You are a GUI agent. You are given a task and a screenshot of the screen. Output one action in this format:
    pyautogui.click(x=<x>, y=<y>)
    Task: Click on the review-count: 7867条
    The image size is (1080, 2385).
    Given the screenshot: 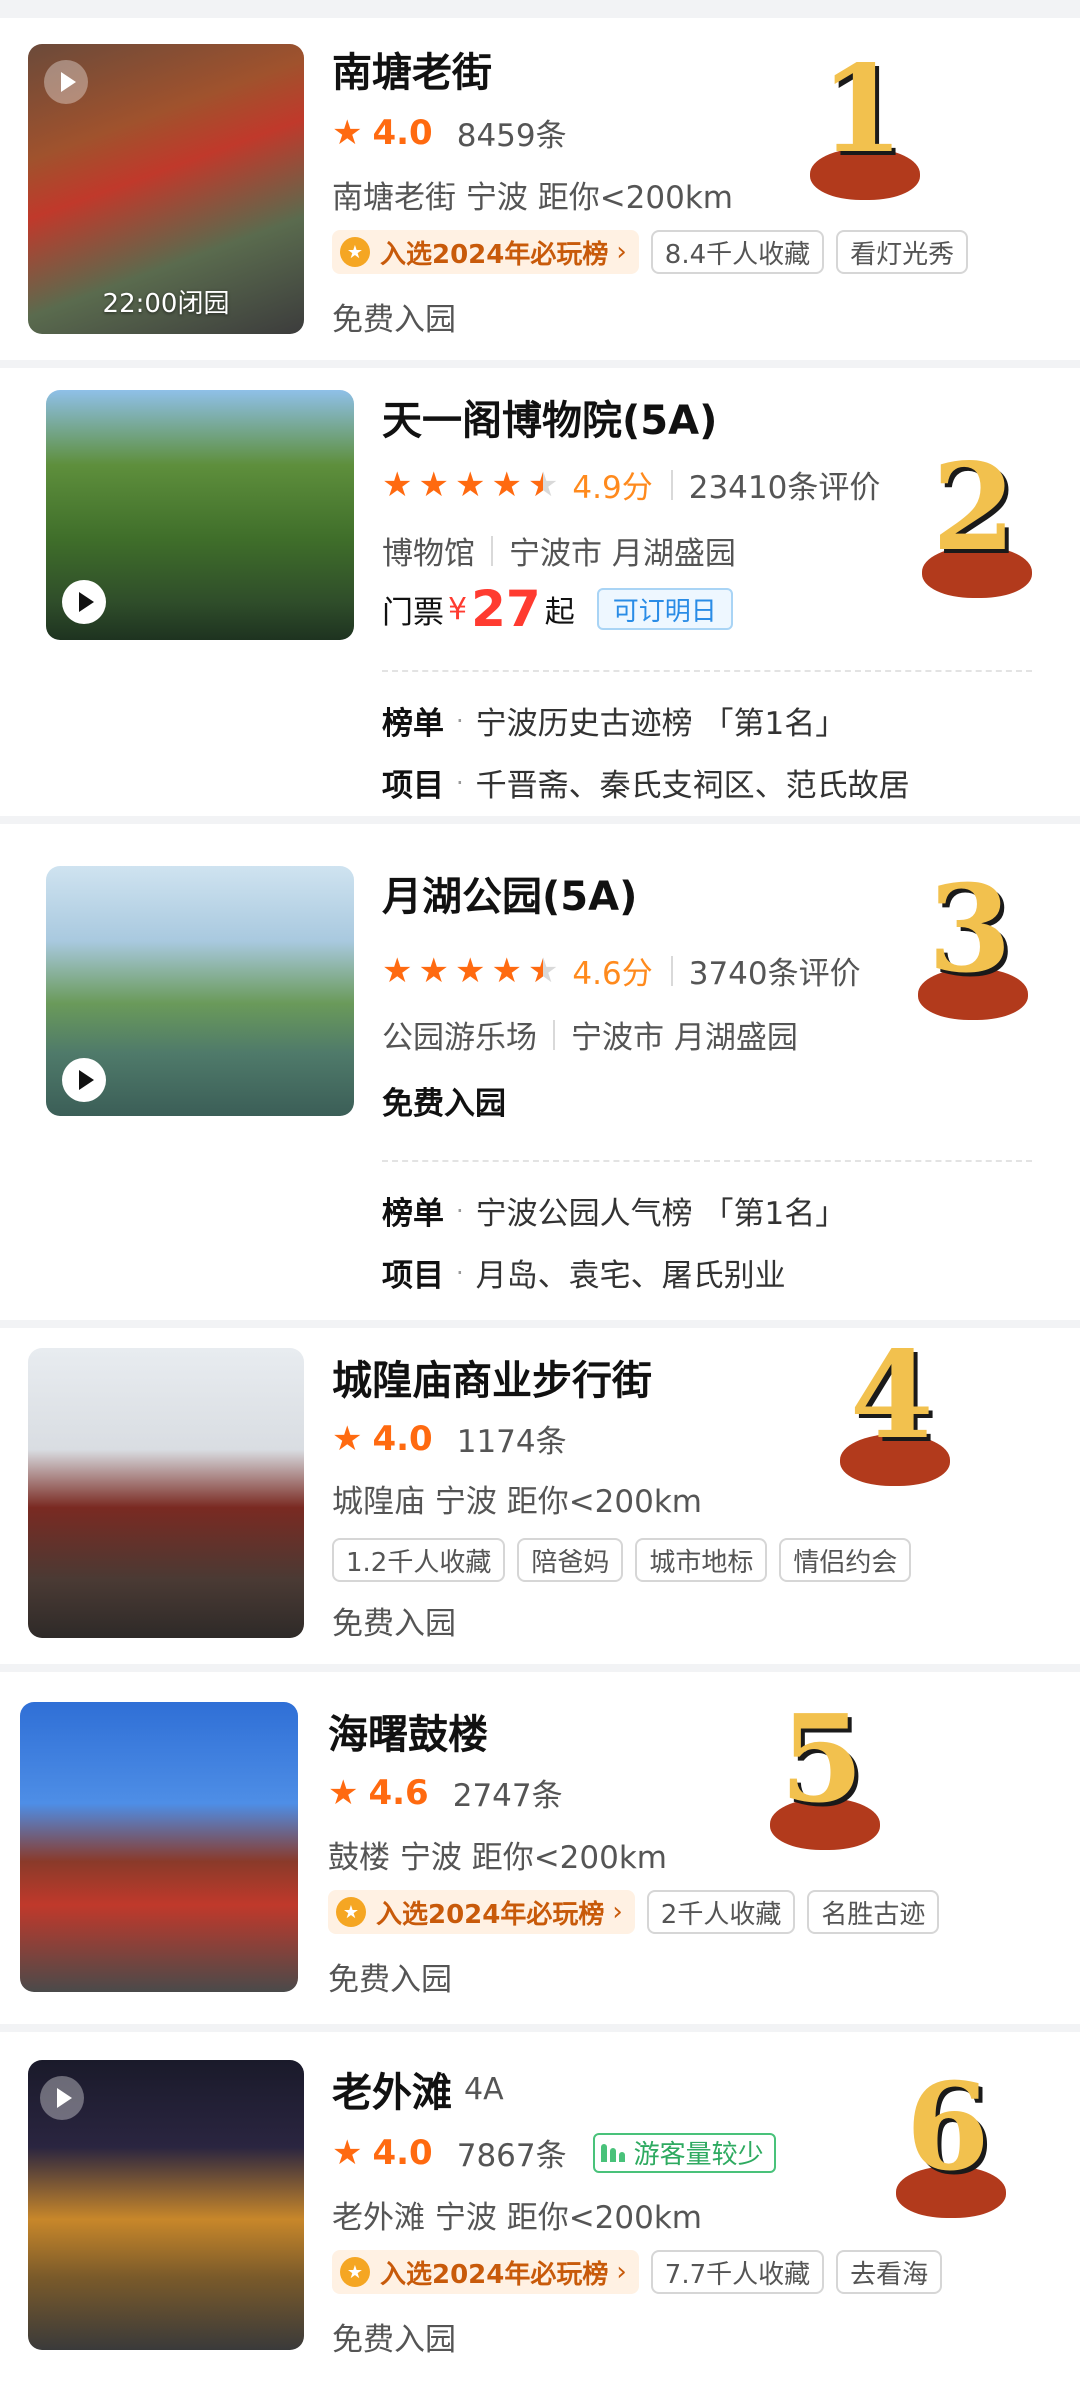 What is the action you would take?
    pyautogui.click(x=511, y=2156)
    